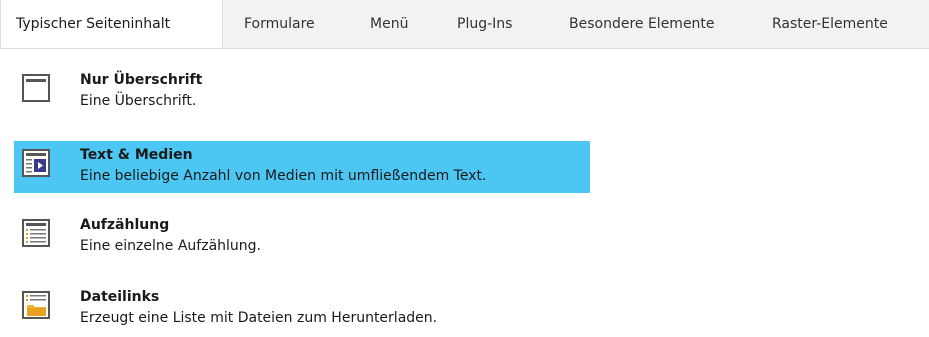 Image resolution: width=929 pixels, height=337 pixels. Describe the element at coordinates (302, 92) in the screenshot. I see `content-element-header-only: Nur Überschrift Eine Überschrift.` at that location.